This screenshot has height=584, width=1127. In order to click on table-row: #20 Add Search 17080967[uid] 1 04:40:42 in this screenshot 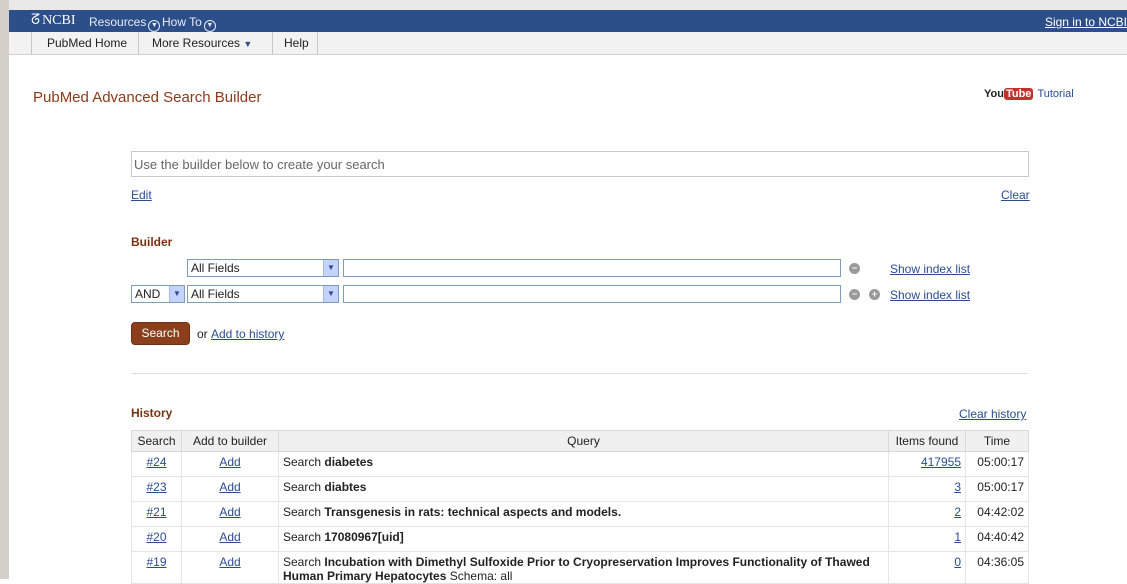, I will do `click(580, 539)`.